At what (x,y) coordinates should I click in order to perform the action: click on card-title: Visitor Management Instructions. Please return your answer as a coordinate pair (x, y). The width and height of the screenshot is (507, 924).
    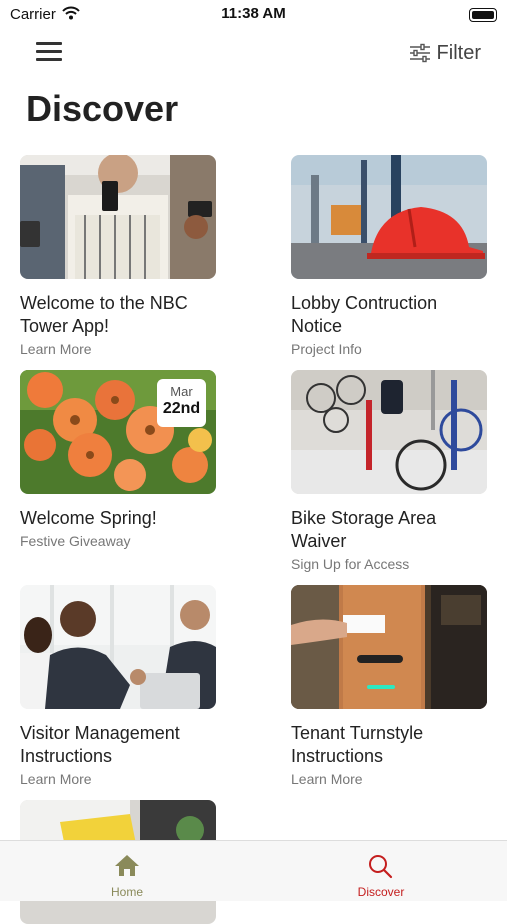
    Looking at the image, I should click on (100, 744).